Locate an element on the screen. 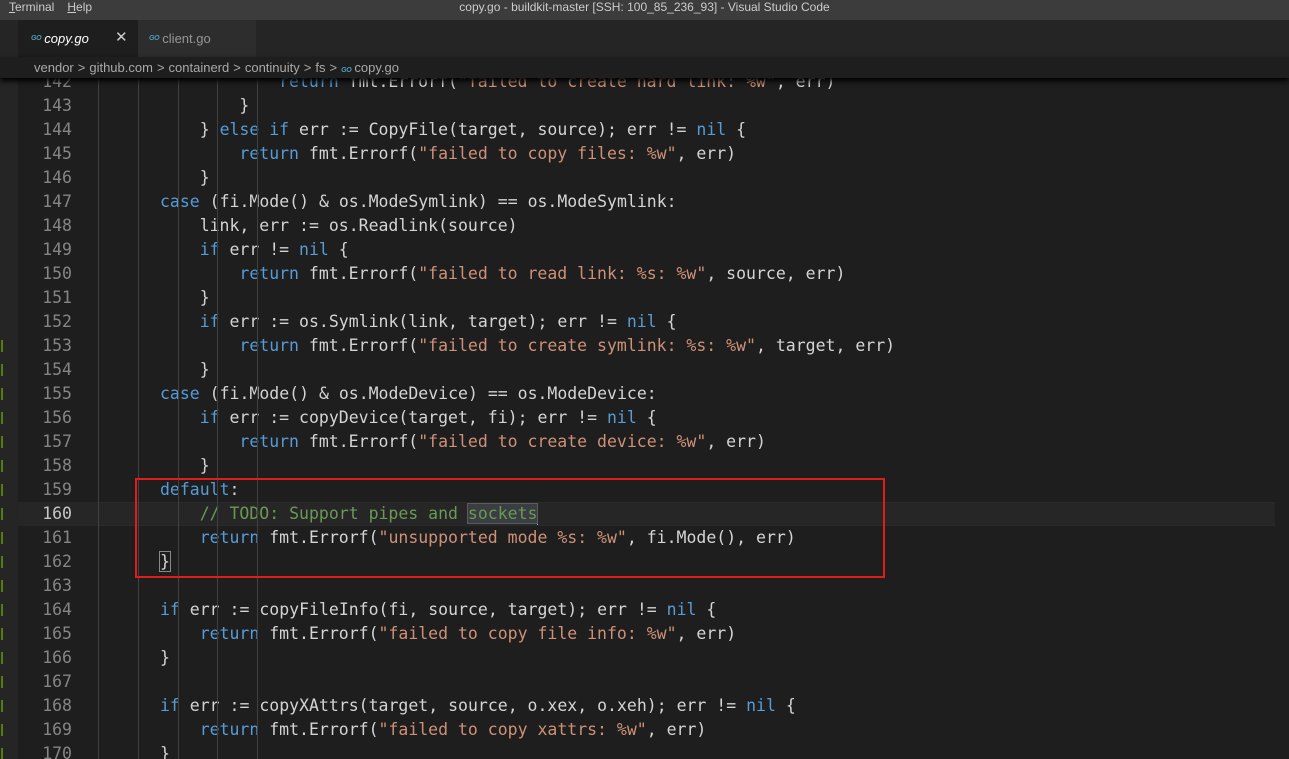 Image resolution: width=1289 pixels, height=759 pixels. line-number: 154 is located at coordinates (57, 369).